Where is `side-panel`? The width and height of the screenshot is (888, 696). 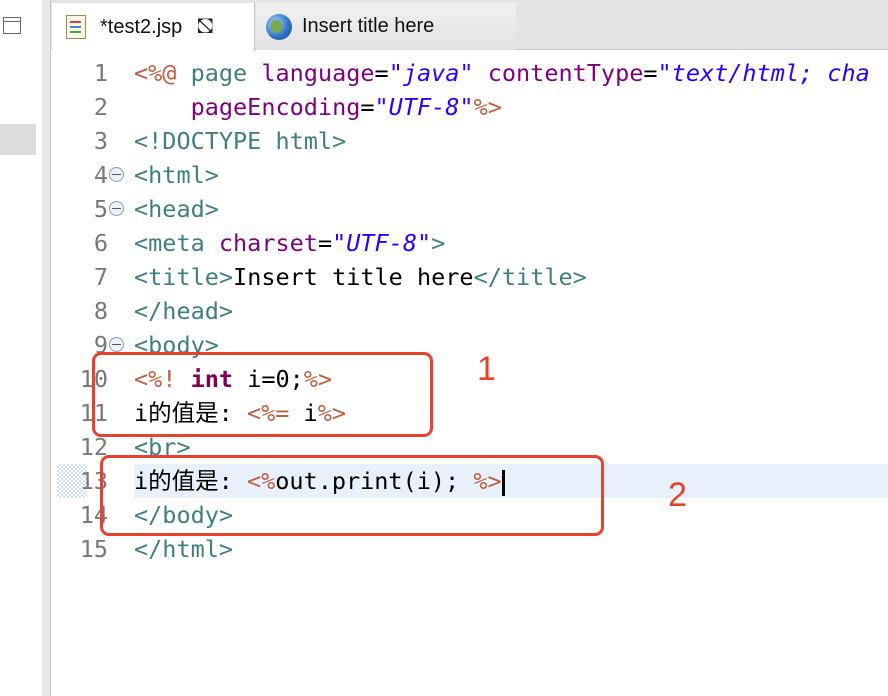 side-panel is located at coordinates (21, 348).